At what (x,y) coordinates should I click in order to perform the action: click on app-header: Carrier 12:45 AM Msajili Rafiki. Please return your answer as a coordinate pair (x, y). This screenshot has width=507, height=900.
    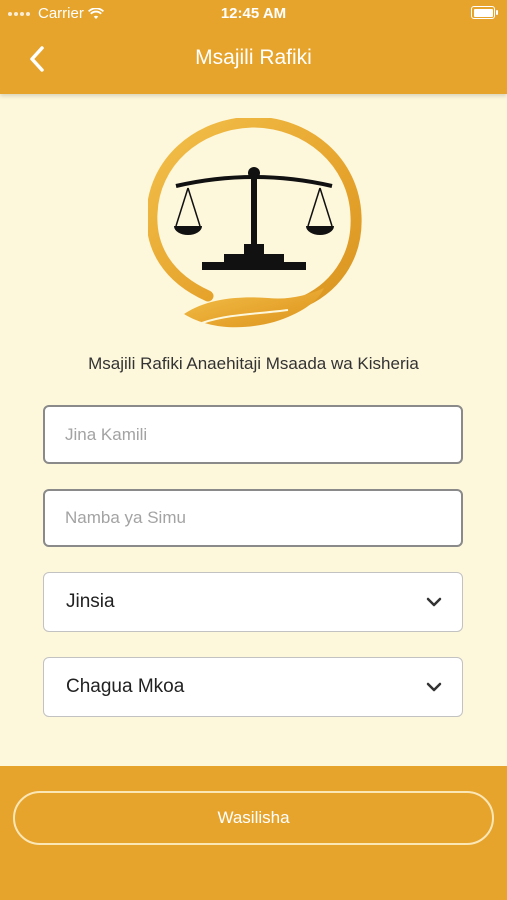
    Looking at the image, I should click on (253, 47).